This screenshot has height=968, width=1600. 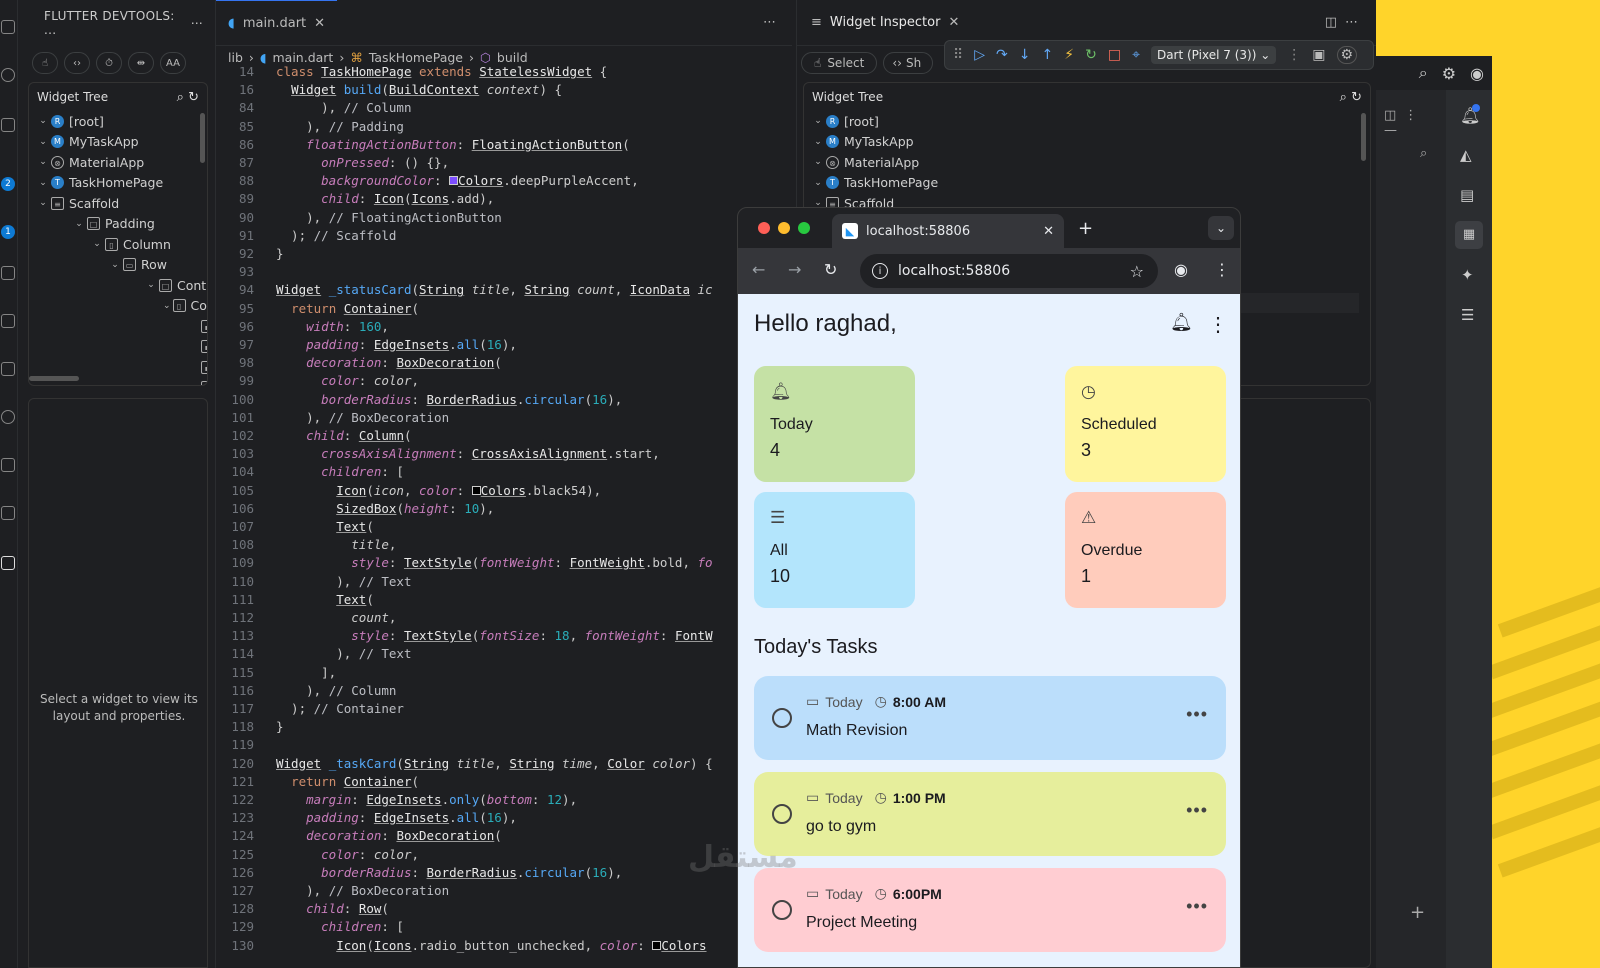 What do you see at coordinates (122, 265) in the screenshot?
I see `tree-item: ⌄ ▭ Row` at bounding box center [122, 265].